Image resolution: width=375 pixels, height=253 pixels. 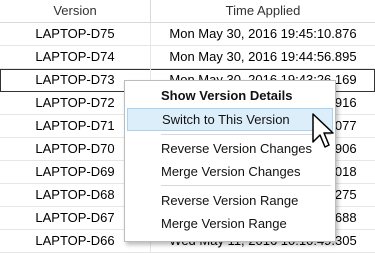 What do you see at coordinates (230, 200) in the screenshot?
I see `menu-item-reverse-version-range: Reverse Version Range` at bounding box center [230, 200].